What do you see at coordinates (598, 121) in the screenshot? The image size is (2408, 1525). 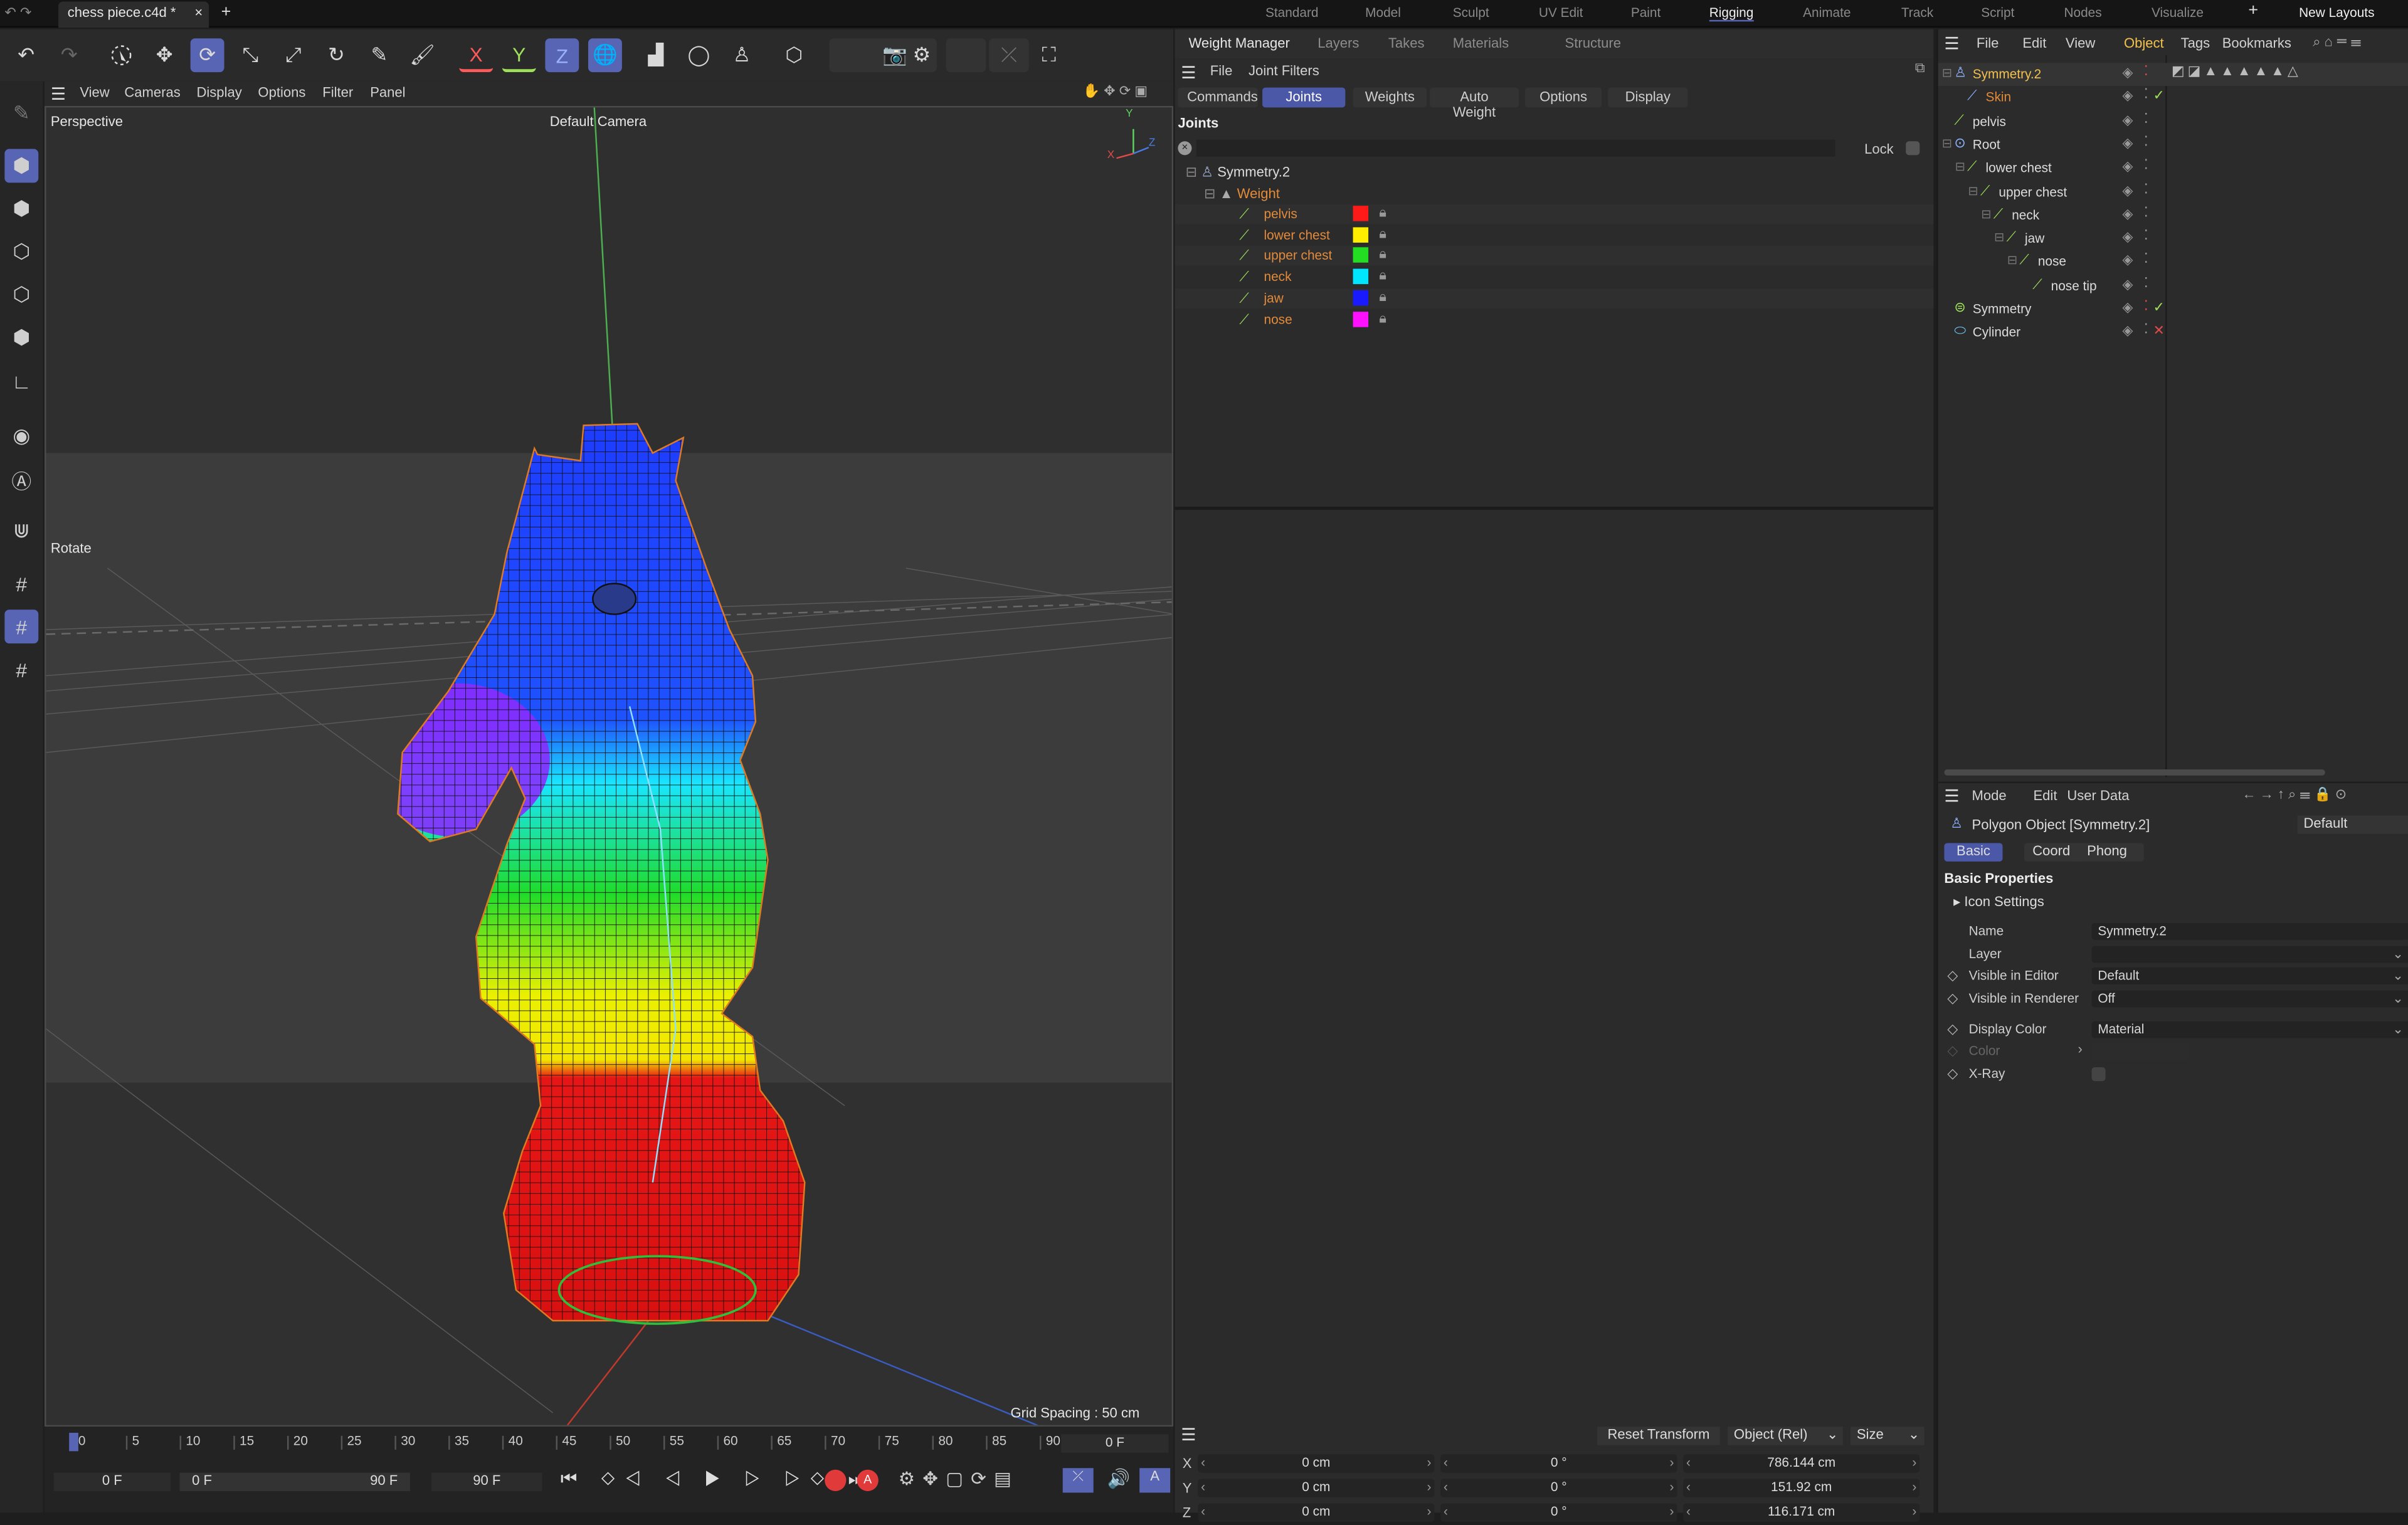 I see `camera-label: Default Camera` at bounding box center [598, 121].